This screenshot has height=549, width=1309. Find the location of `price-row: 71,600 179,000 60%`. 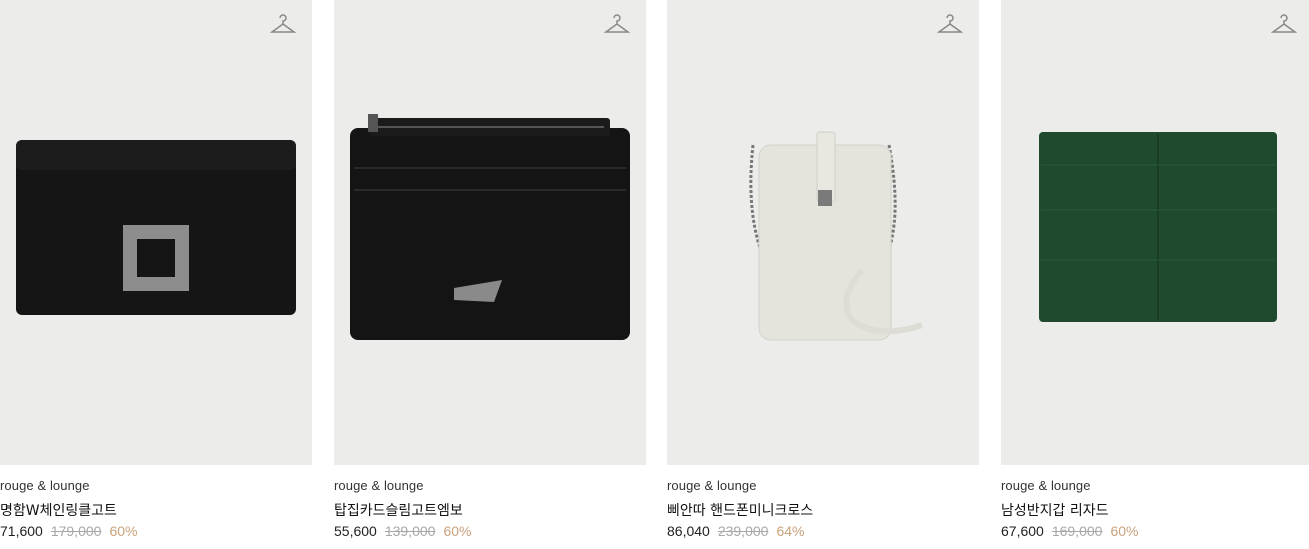

price-row: 71,600 179,000 60% is located at coordinates (68, 531).